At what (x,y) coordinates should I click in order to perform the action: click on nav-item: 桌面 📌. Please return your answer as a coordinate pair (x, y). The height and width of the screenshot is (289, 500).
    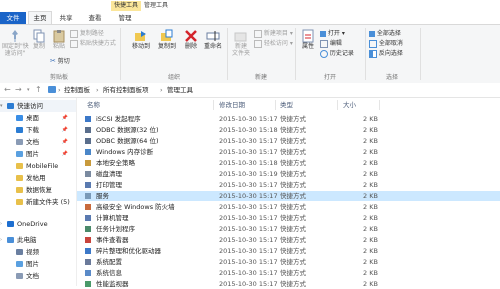
    Looking at the image, I should click on (38, 118).